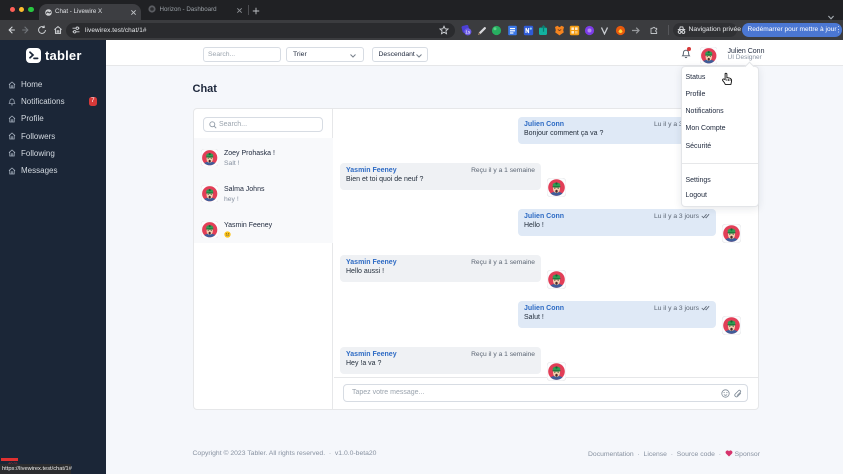 This screenshot has height=474, width=843. What do you see at coordinates (468, 32) in the screenshot?
I see `svg-text: 1s` at bounding box center [468, 32].